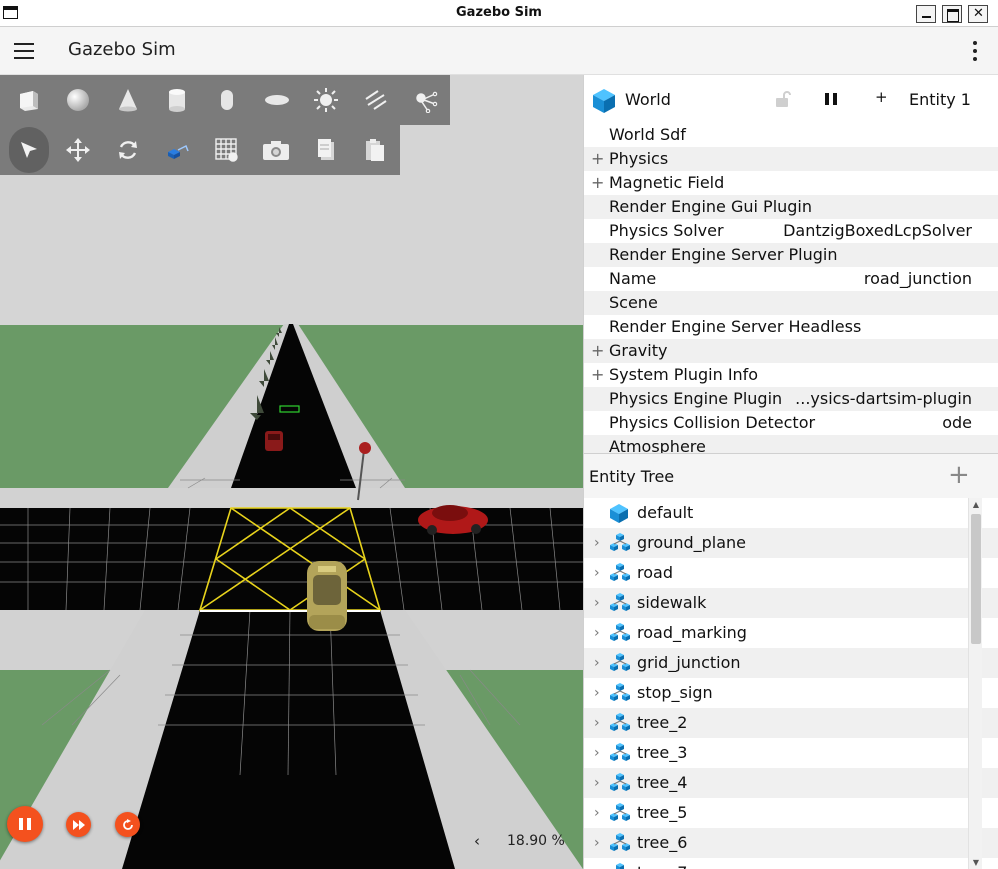 The image size is (998, 869). Describe the element at coordinates (791, 603) in the screenshot. I see `entity-tree-row: › sidewalk` at that location.